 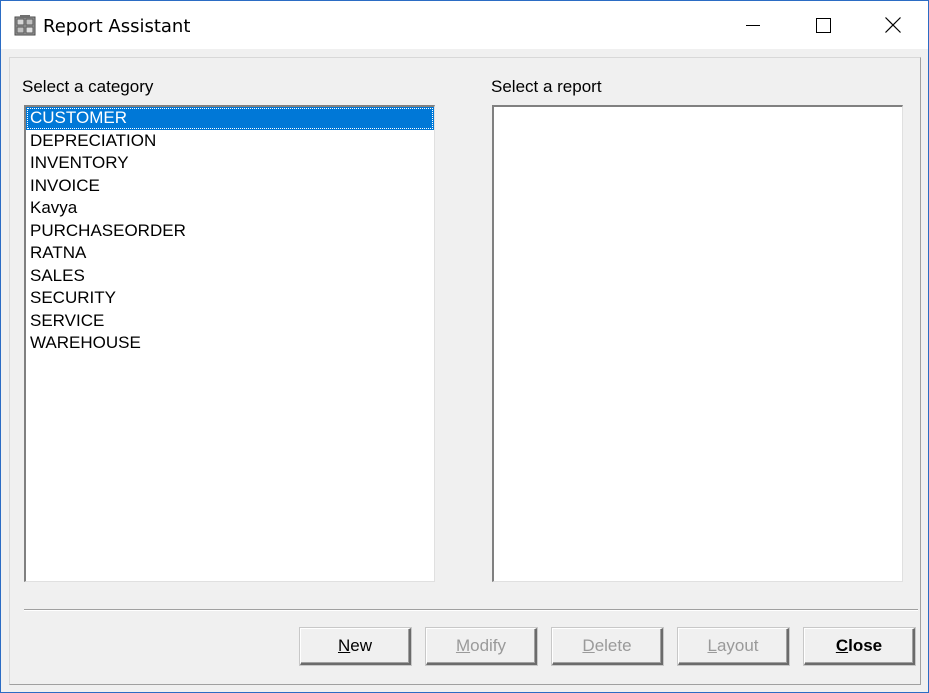 I want to click on layout-button: Layout, so click(x=733, y=646).